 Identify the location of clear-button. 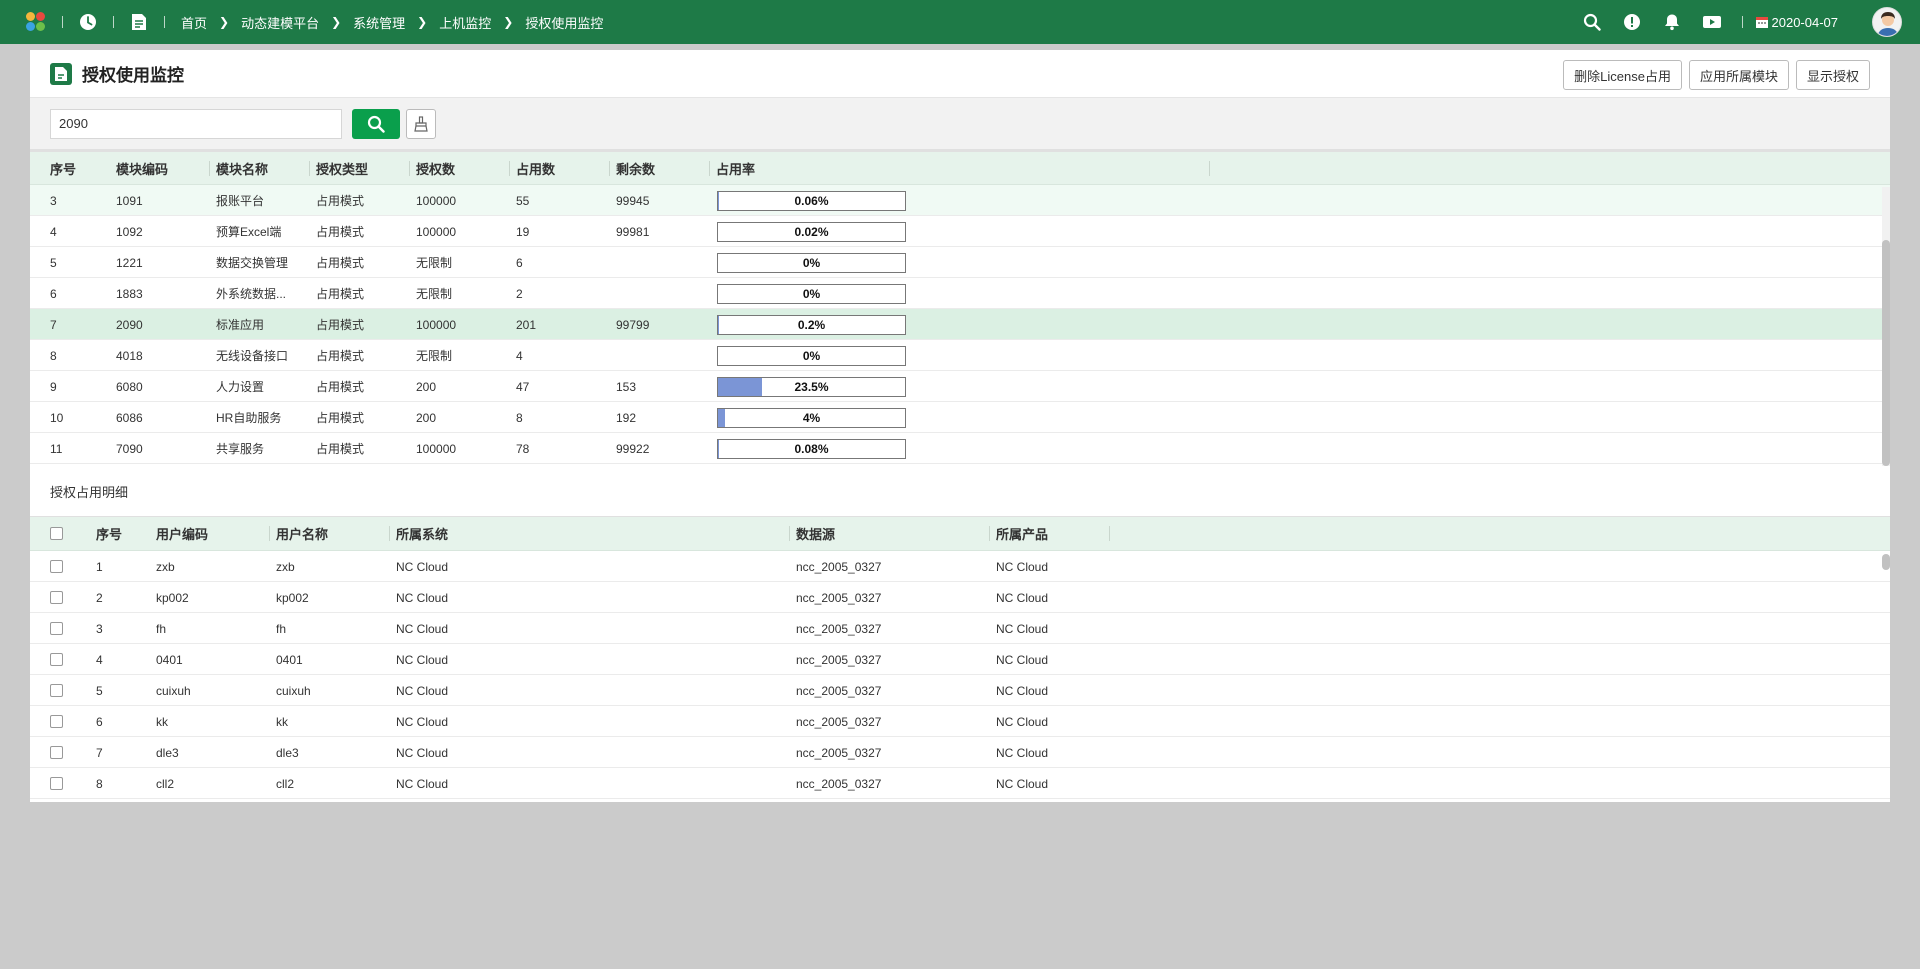
(421, 123).